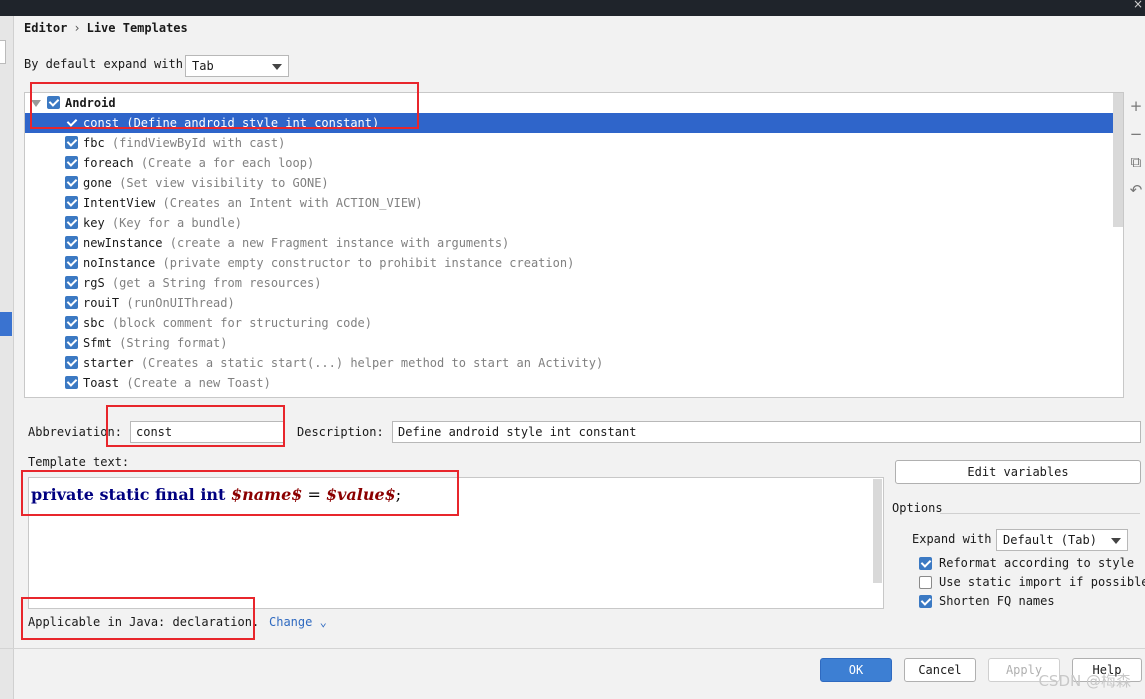 The image size is (1145, 699). I want to click on template-abbrev: starter, so click(108, 363).